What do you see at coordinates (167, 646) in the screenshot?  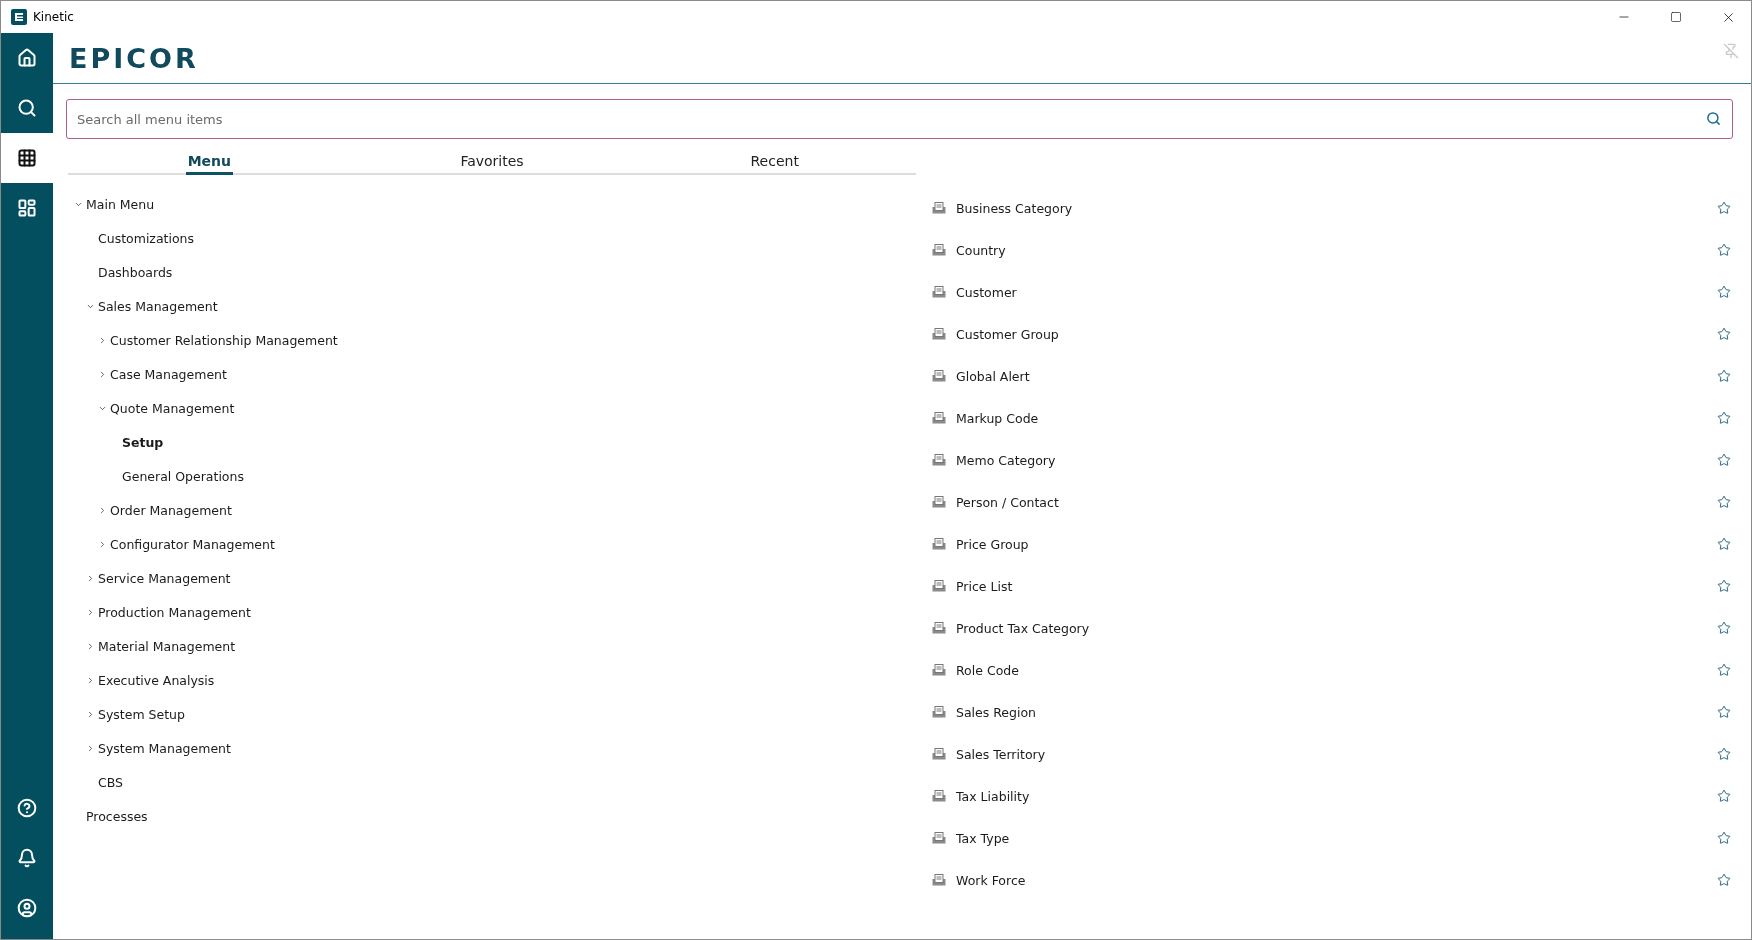 I see `menu-tree-item: Material Management` at bounding box center [167, 646].